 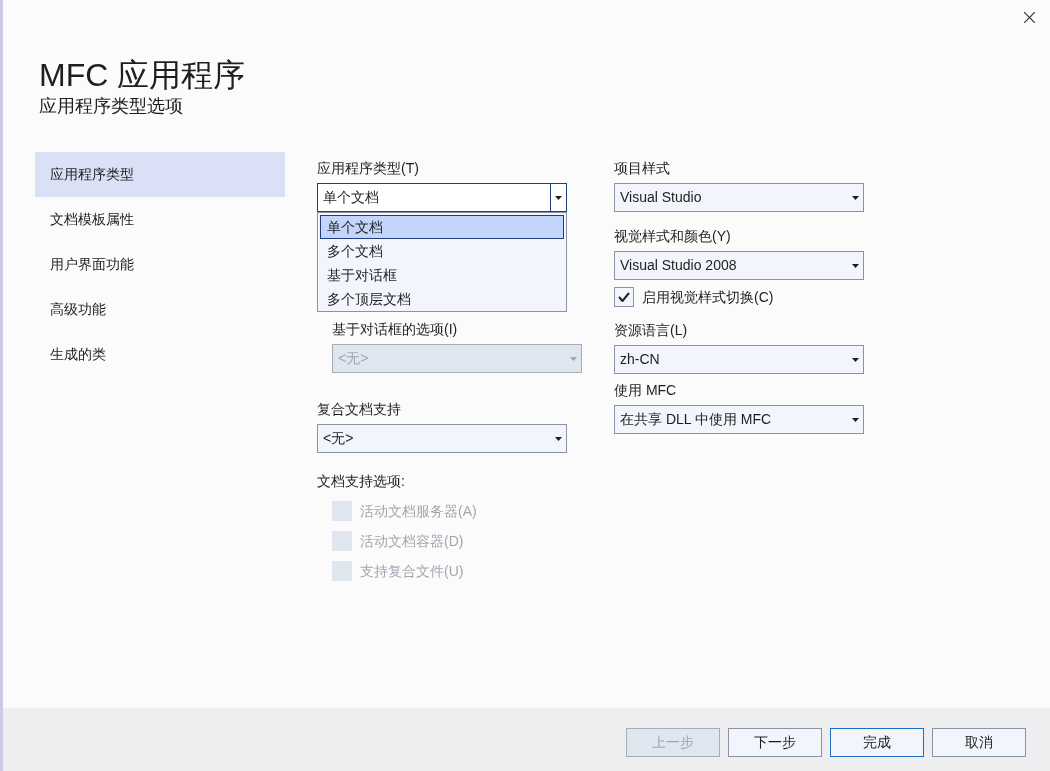 What do you see at coordinates (646, 390) in the screenshot?
I see `field-label: 使用 MFC` at bounding box center [646, 390].